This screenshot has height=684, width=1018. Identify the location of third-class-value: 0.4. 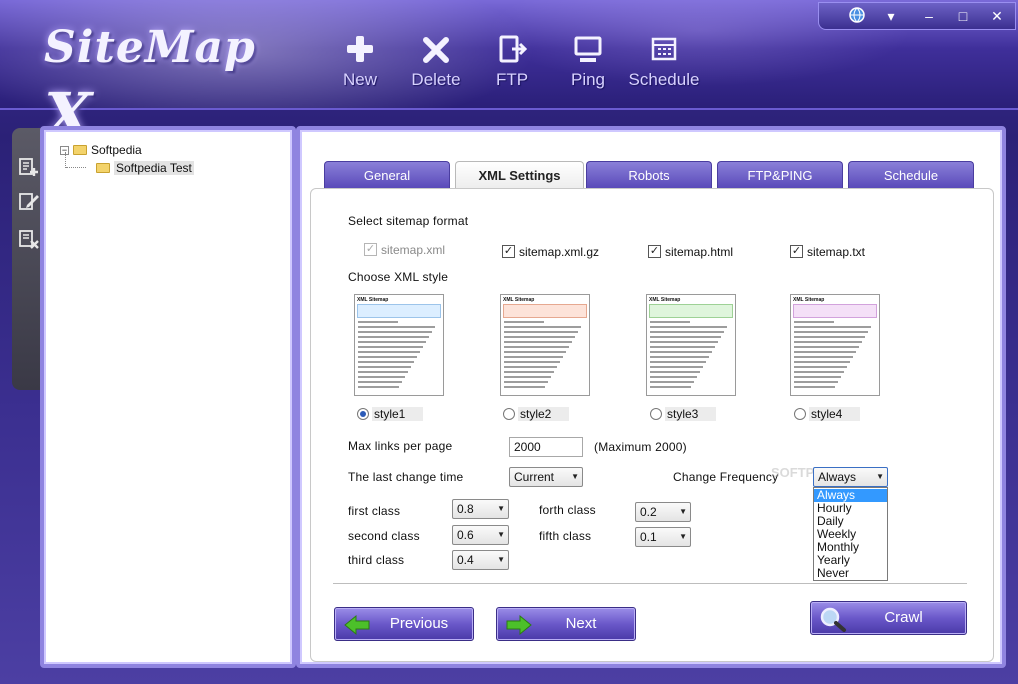
(465, 560).